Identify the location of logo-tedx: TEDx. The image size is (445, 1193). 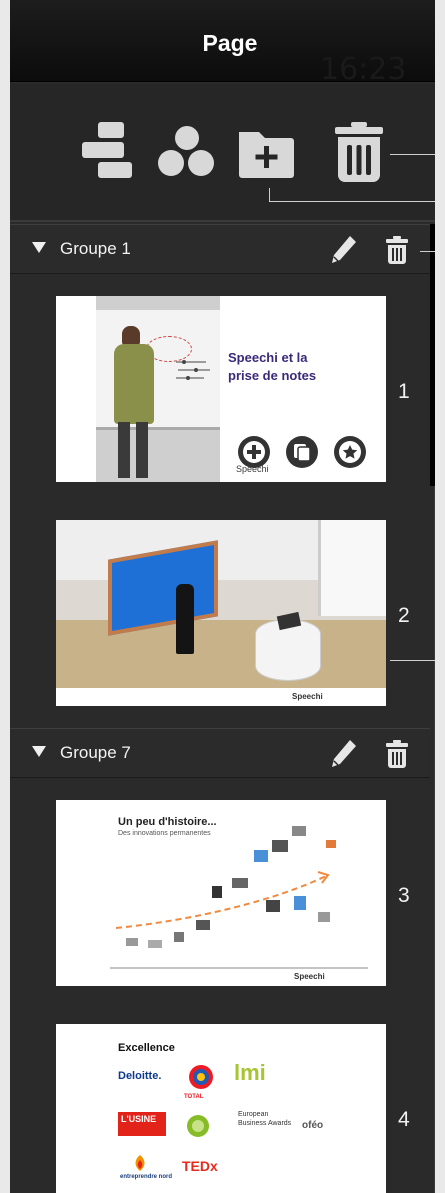
(200, 1166).